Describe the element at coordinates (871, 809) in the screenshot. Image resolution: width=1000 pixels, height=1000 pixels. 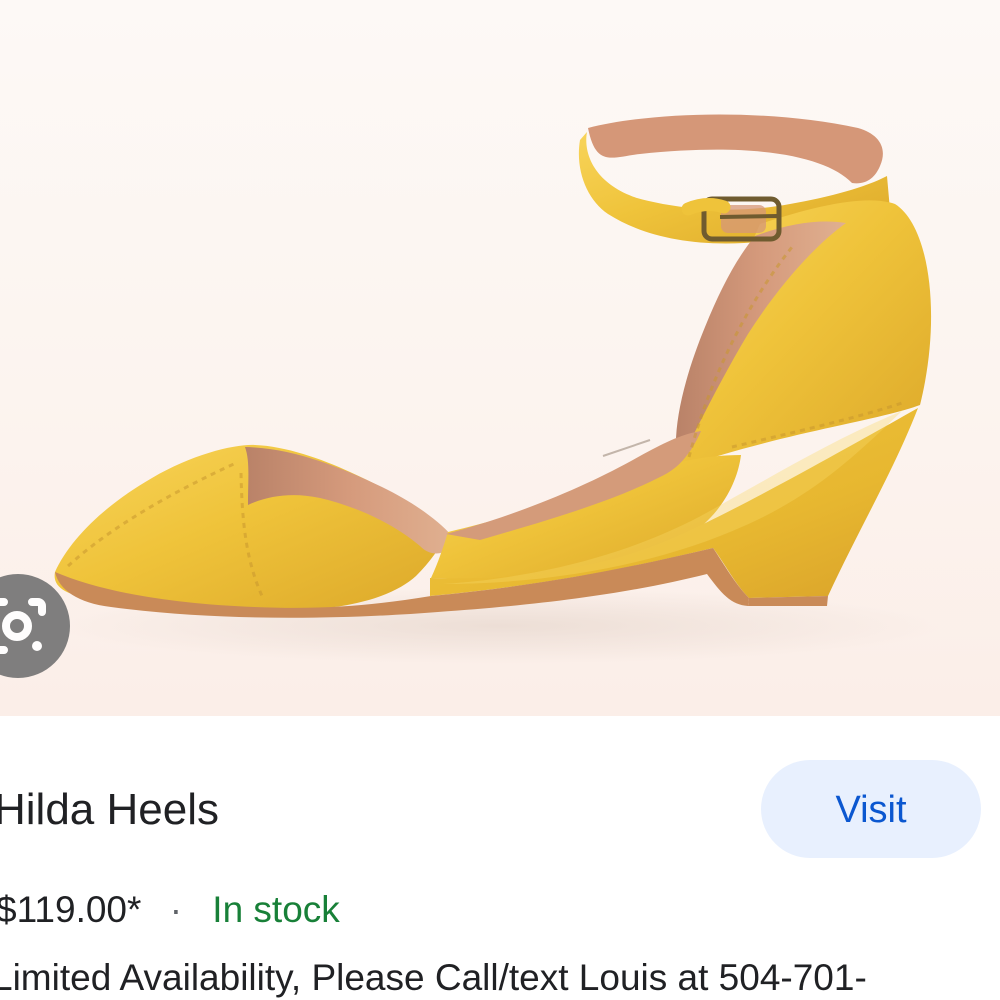
I see `visit-button: Visit` at that location.